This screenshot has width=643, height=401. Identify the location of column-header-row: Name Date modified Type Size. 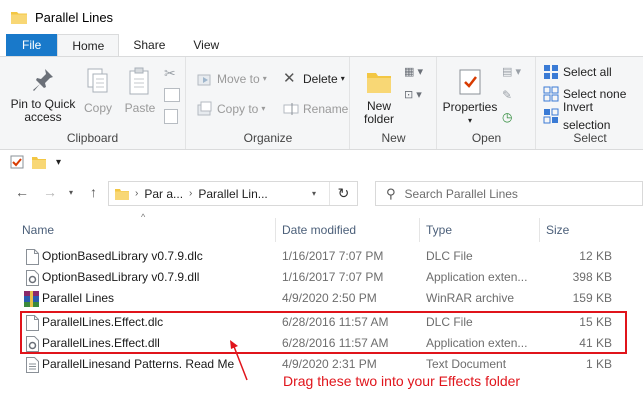
(321, 230).